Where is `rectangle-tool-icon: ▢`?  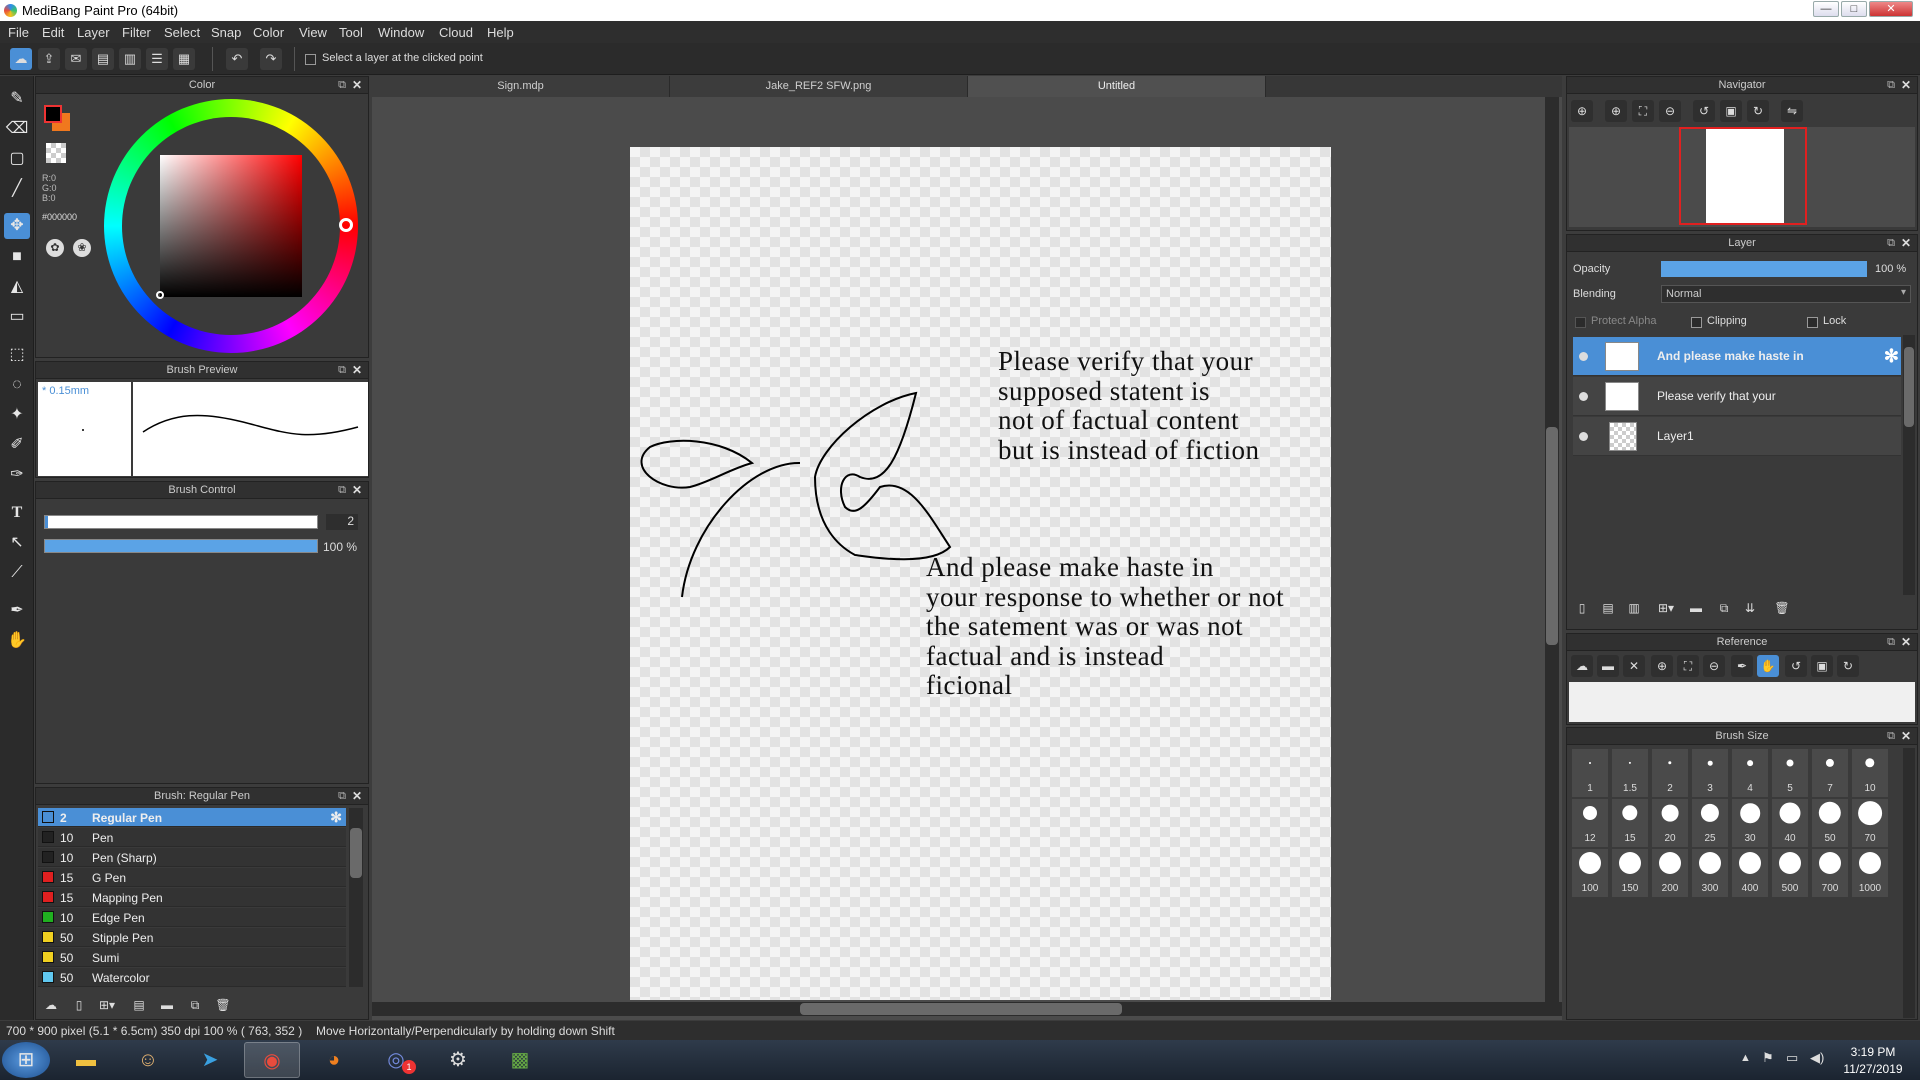
rectangle-tool-icon: ▢ is located at coordinates (17, 159).